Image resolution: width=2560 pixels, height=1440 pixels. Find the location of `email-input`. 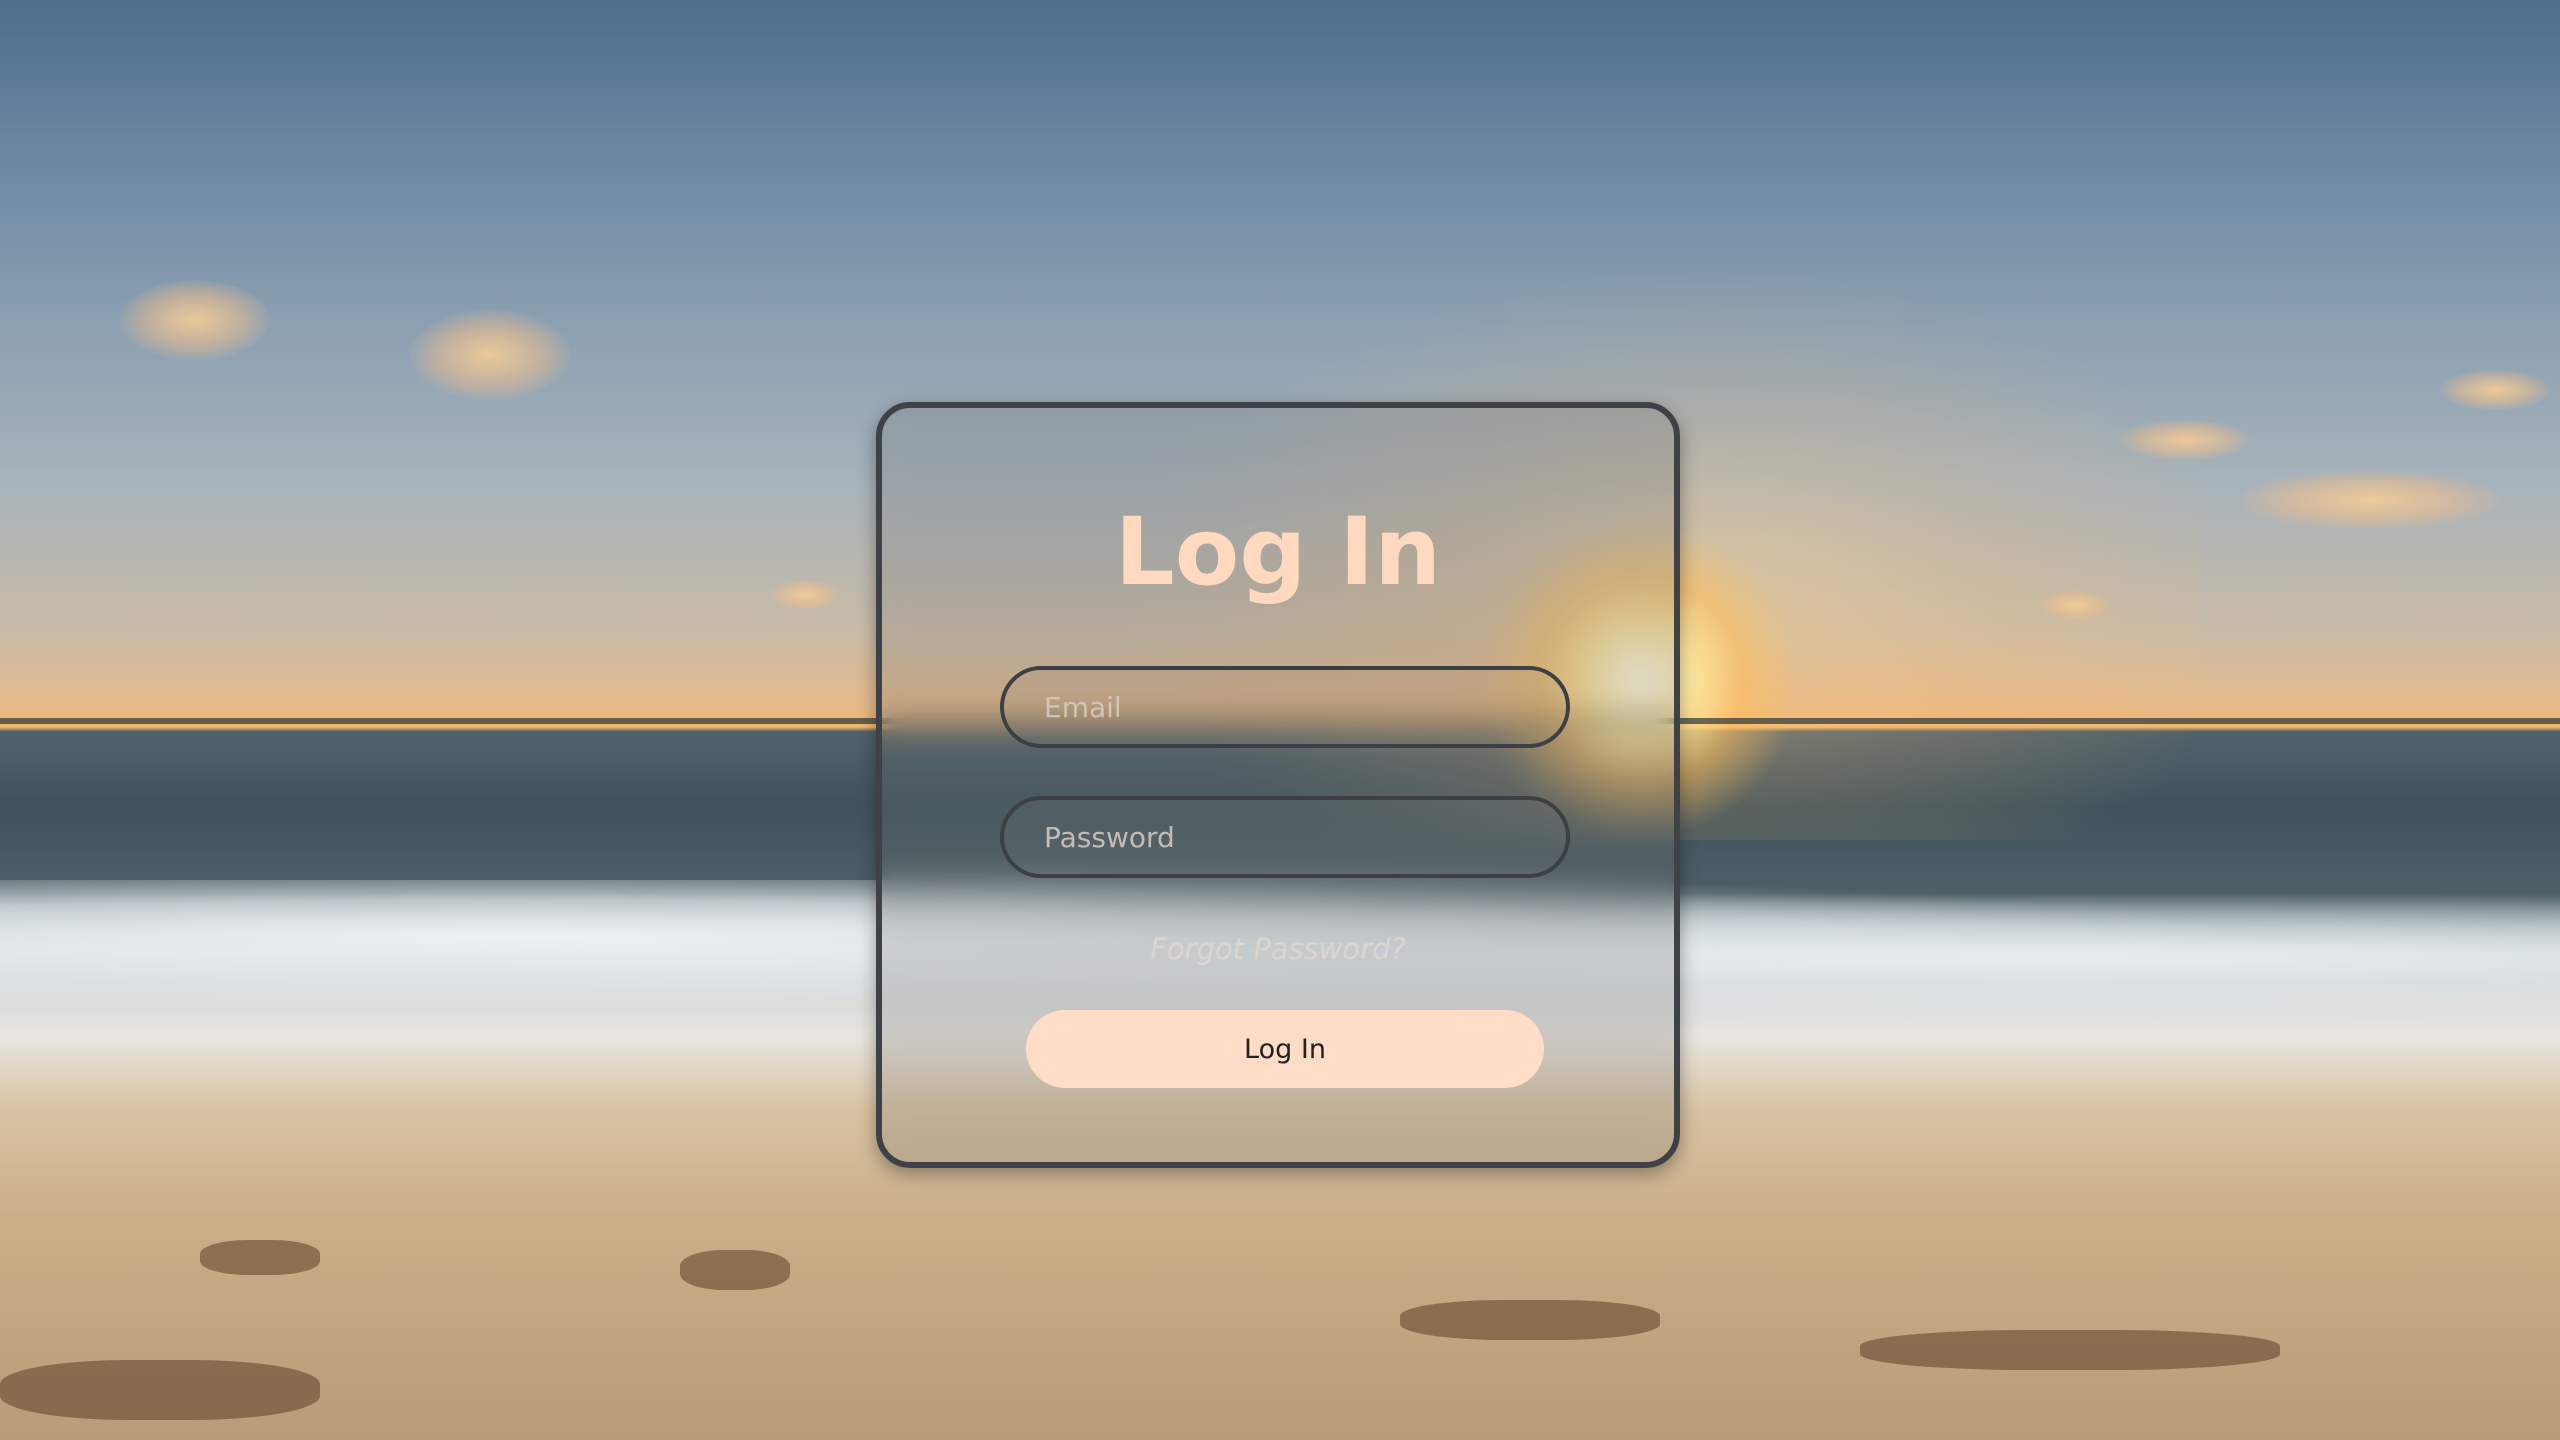

email-input is located at coordinates (1285, 707).